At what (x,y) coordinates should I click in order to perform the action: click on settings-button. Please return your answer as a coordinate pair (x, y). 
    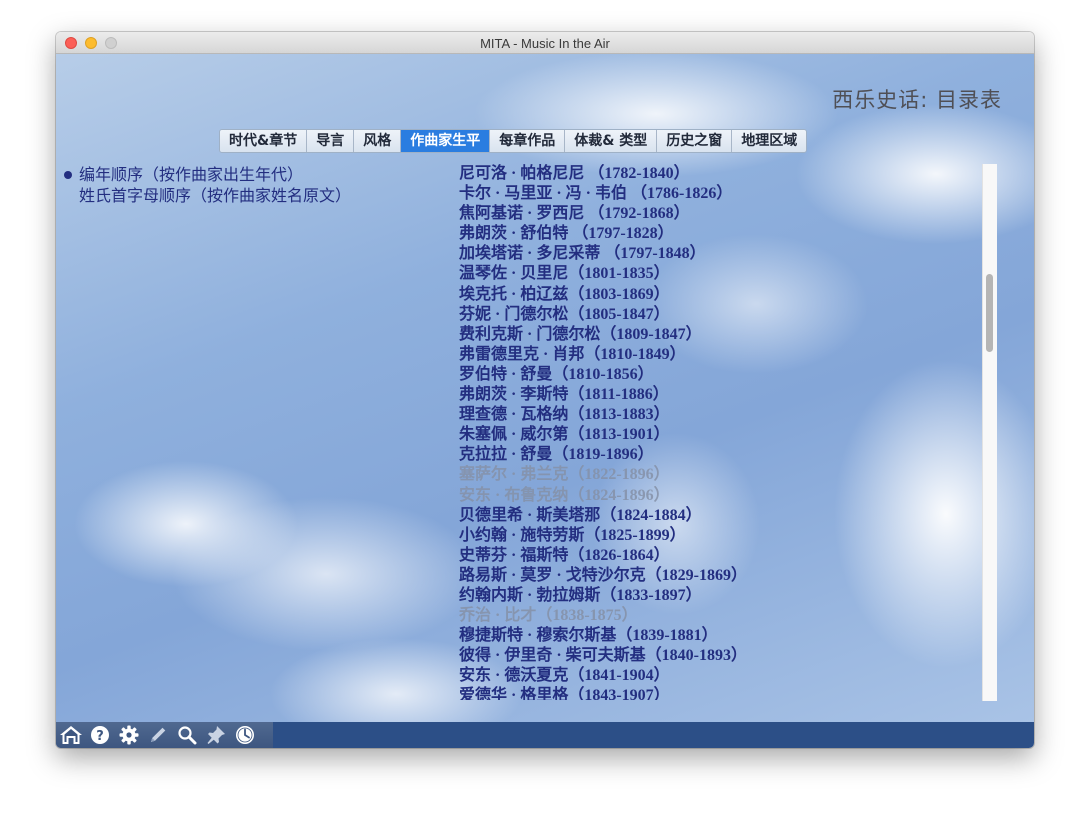
    Looking at the image, I should click on (128, 735).